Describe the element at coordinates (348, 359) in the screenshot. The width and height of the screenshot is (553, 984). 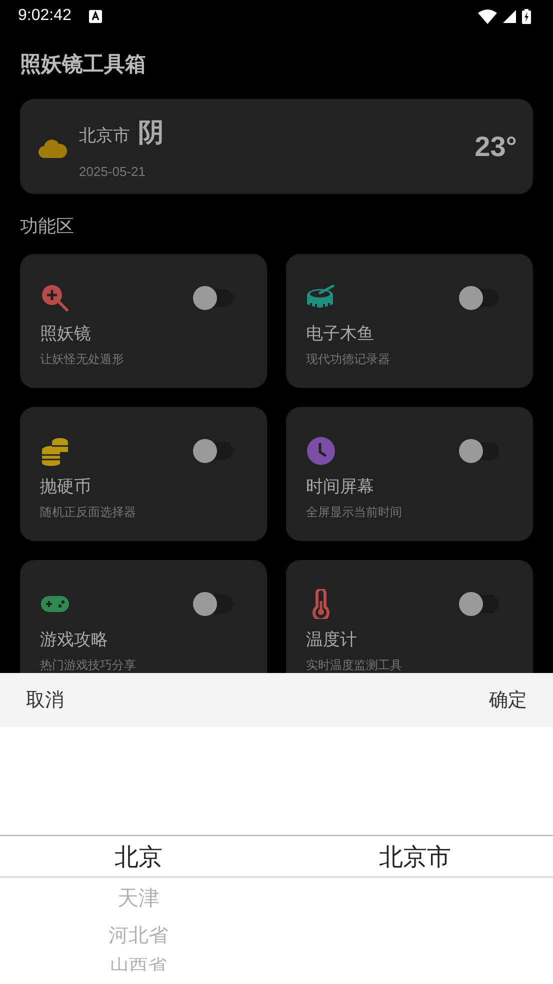
I see `tool-description: 现代功德记录器` at that location.